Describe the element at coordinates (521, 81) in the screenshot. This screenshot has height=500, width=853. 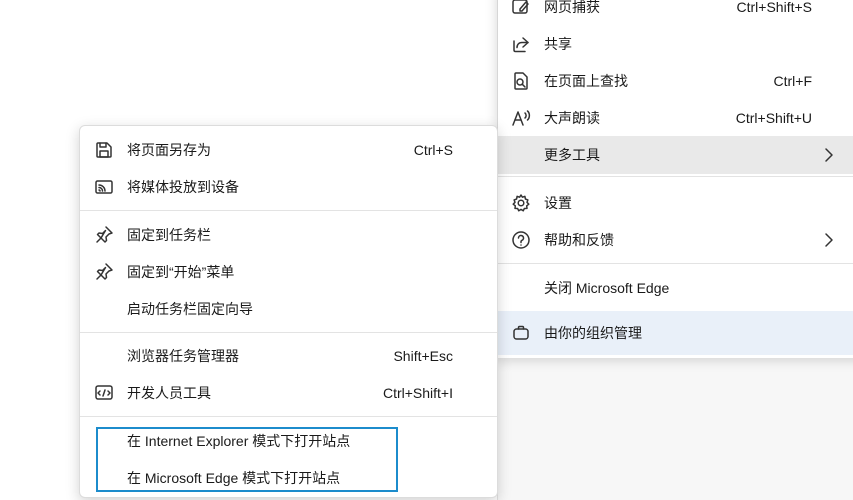
I see `find-icon` at that location.